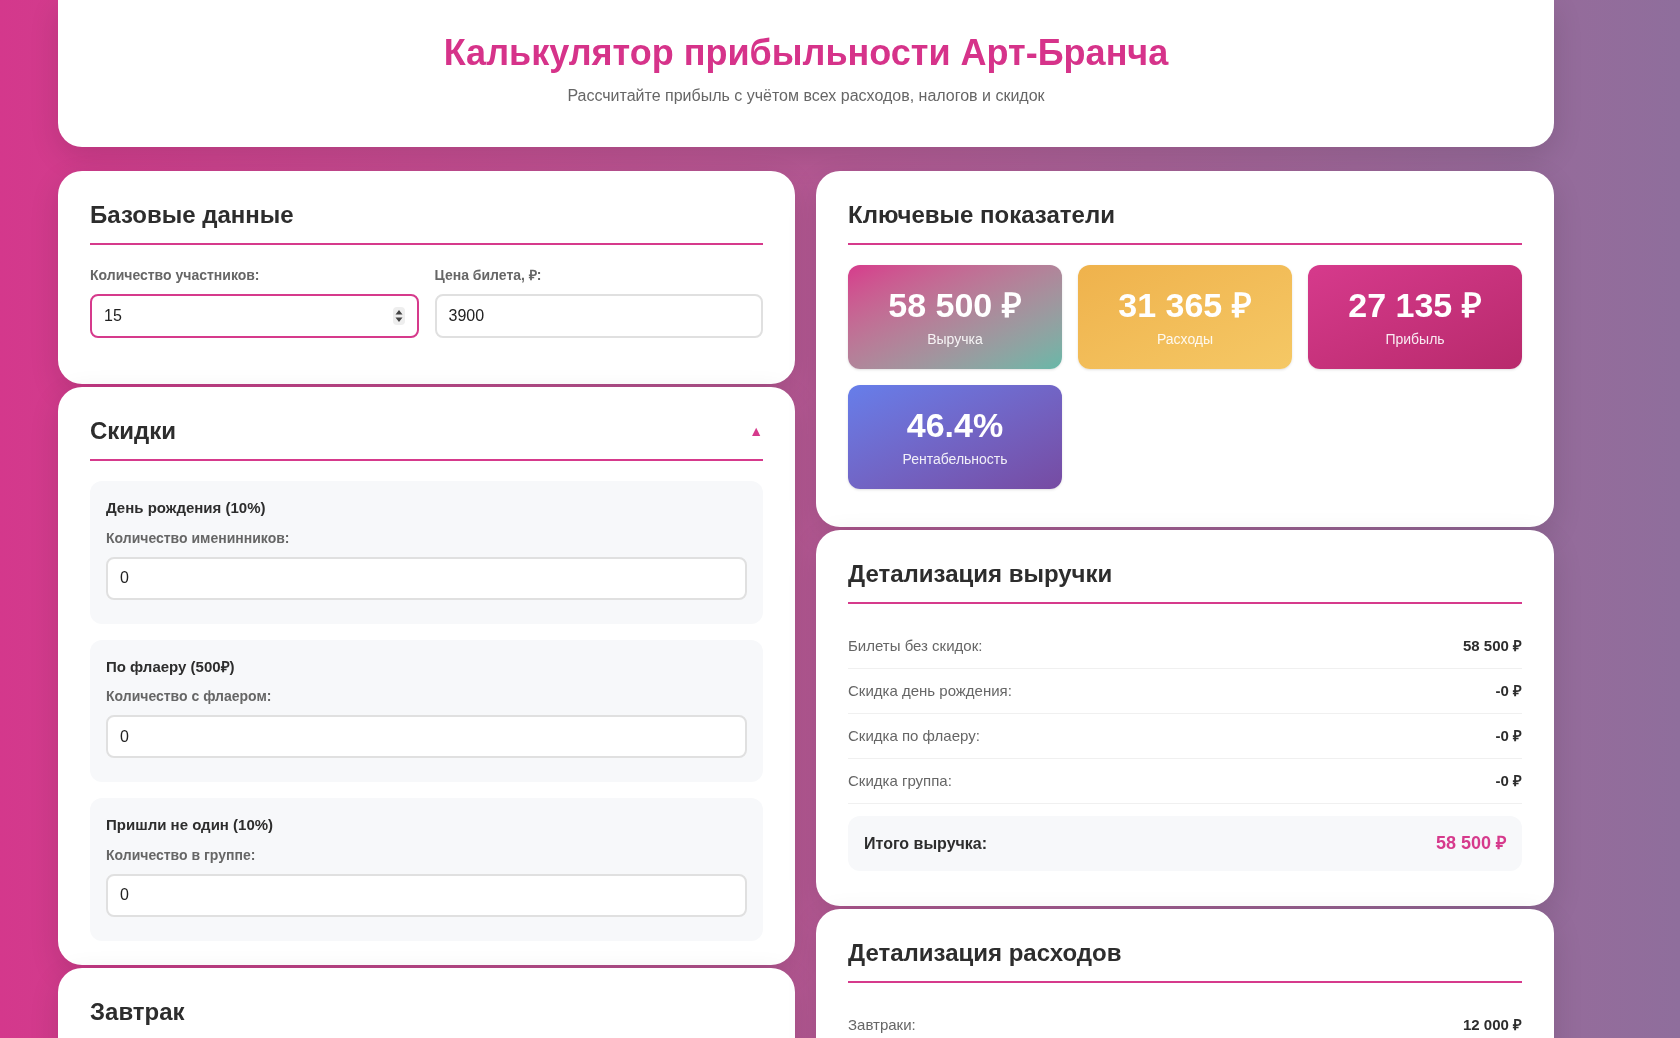  What do you see at coordinates (882, 1025) in the screenshot?
I see `row-label: Завтраки:` at bounding box center [882, 1025].